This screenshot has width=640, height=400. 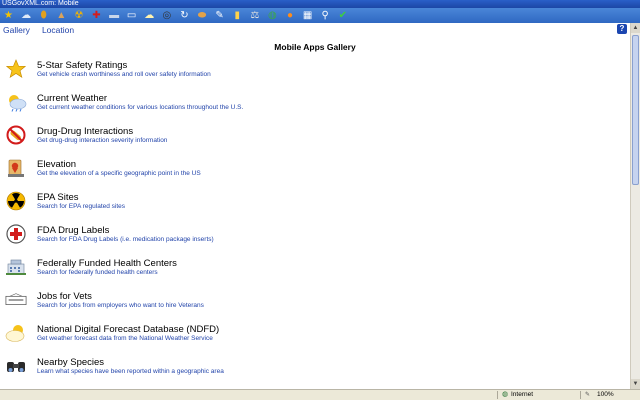 I want to click on pill-icon, so click(x=16, y=135).